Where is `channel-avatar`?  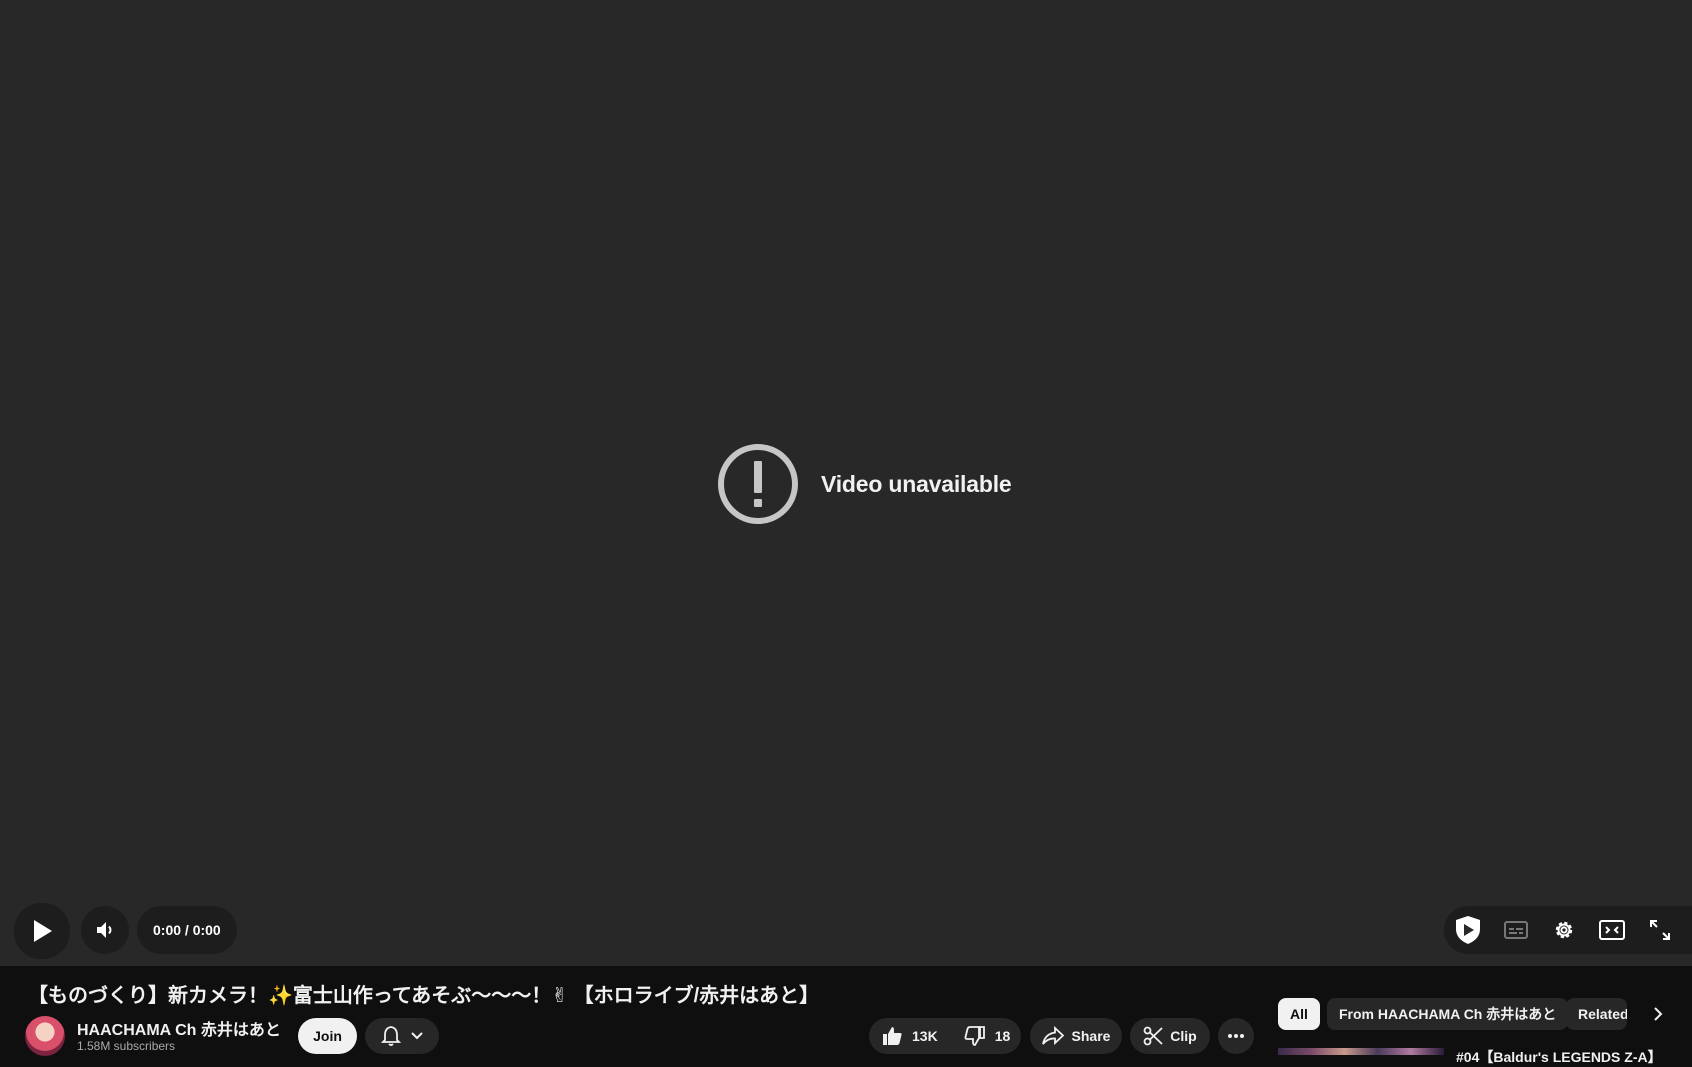
channel-avatar is located at coordinates (45, 1036).